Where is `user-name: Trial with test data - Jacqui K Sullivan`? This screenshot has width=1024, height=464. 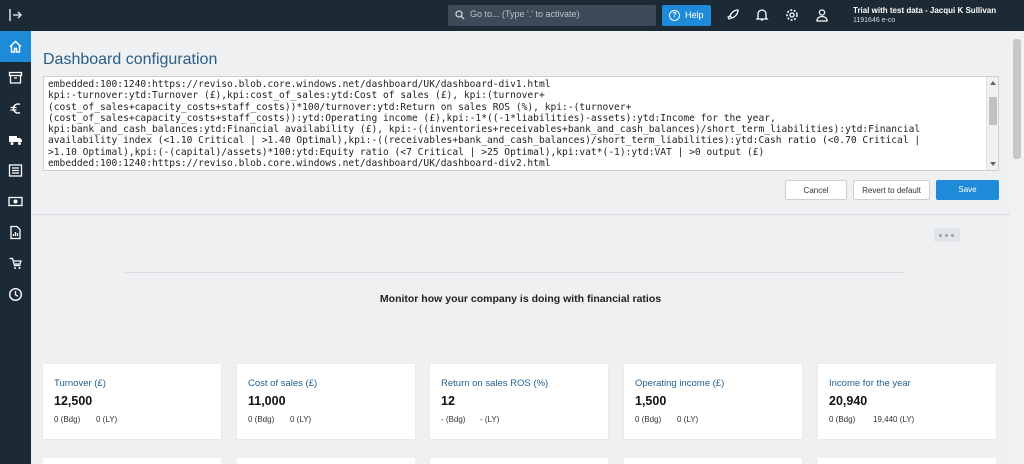
user-name: Trial with test data - Jacqui K Sullivan is located at coordinates (924, 10).